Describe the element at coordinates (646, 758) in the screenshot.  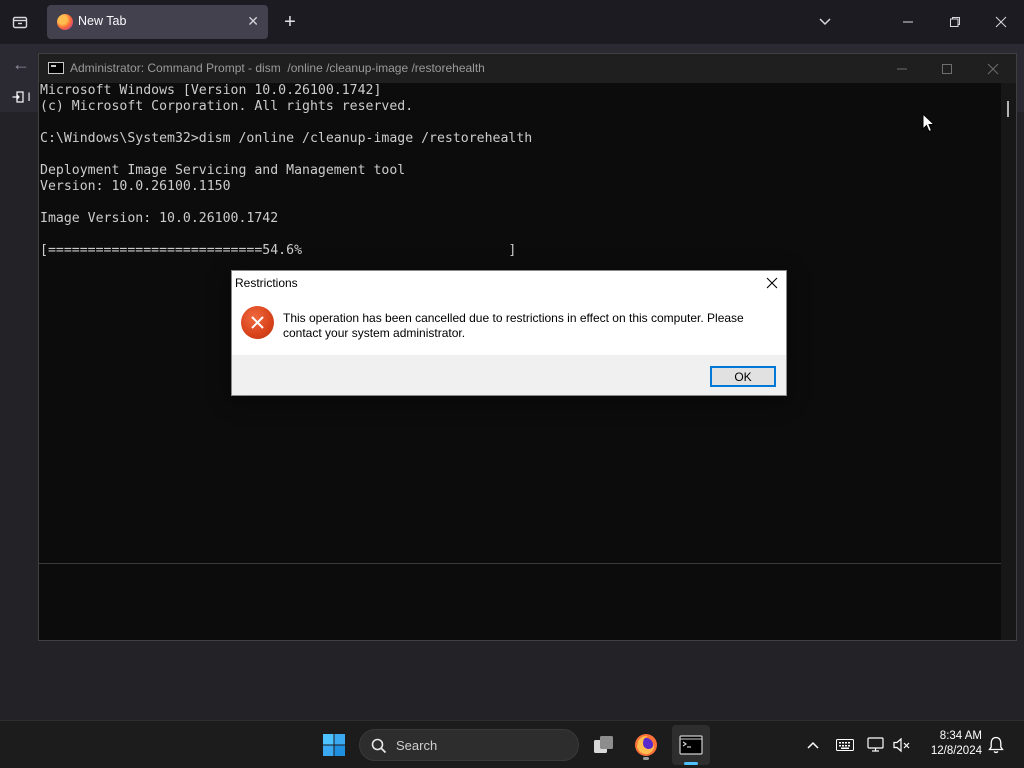
I see `running-indicator` at that location.